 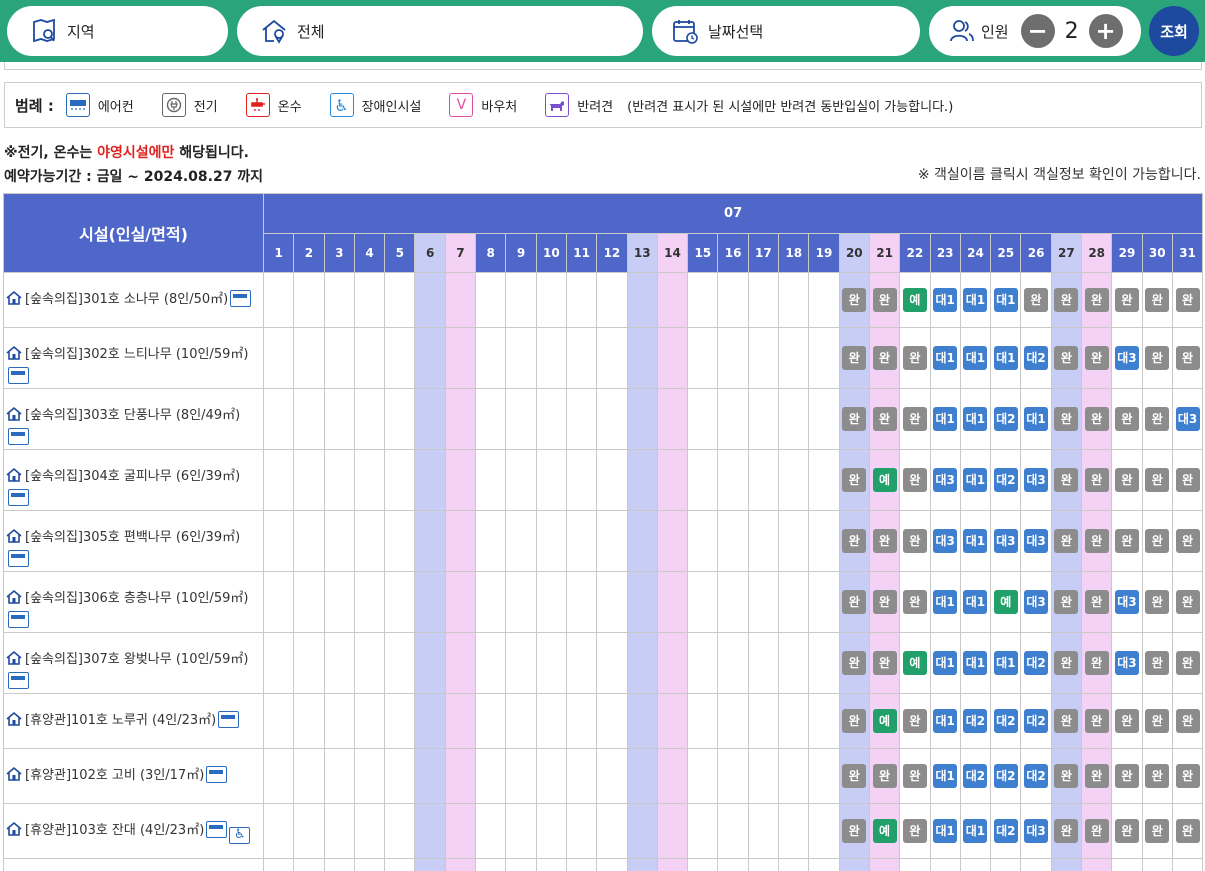 I want to click on room-name-cell: [숲속의집]305호 편백나무 (6인/39㎡), so click(x=133, y=541).